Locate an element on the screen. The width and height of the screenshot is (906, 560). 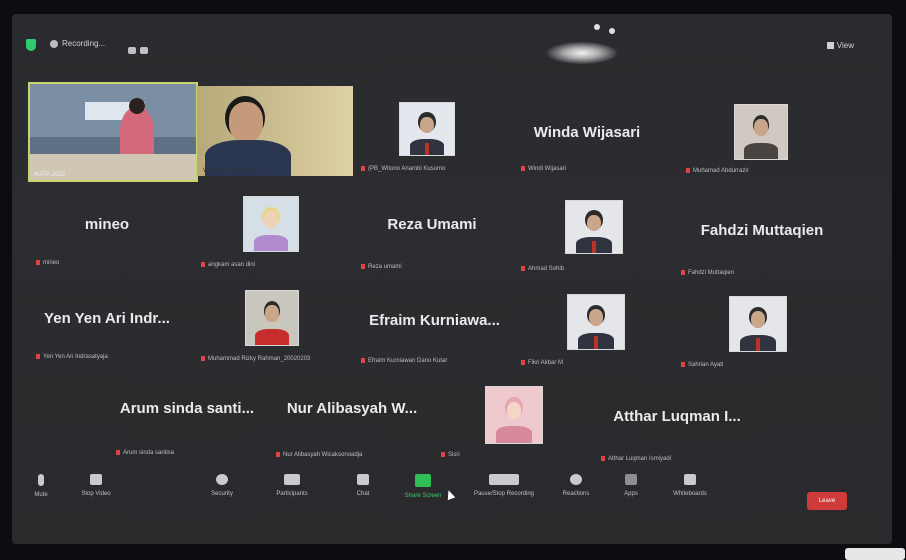
participant-display-name: Reza Umami is located at coordinates (432, 224).